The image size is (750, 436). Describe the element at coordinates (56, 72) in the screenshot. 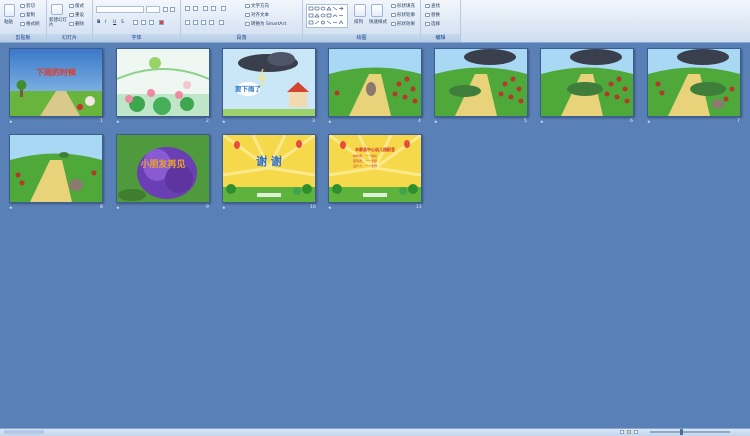

I see `slide-1-title: 下雨的时候` at that location.